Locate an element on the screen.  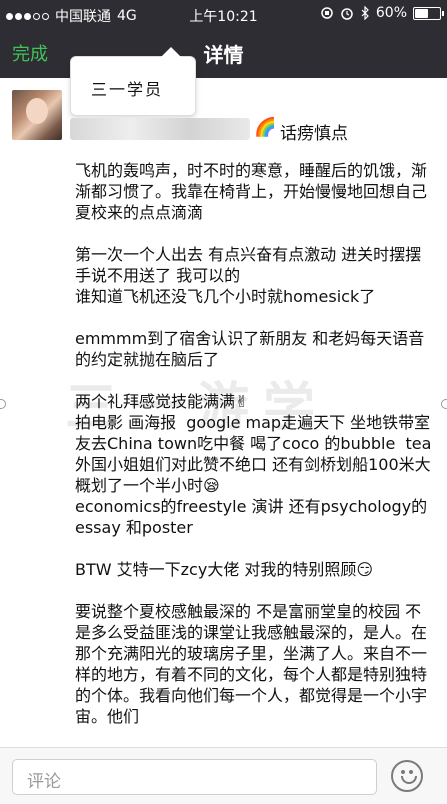
left-edge-marker is located at coordinates (3, 404).